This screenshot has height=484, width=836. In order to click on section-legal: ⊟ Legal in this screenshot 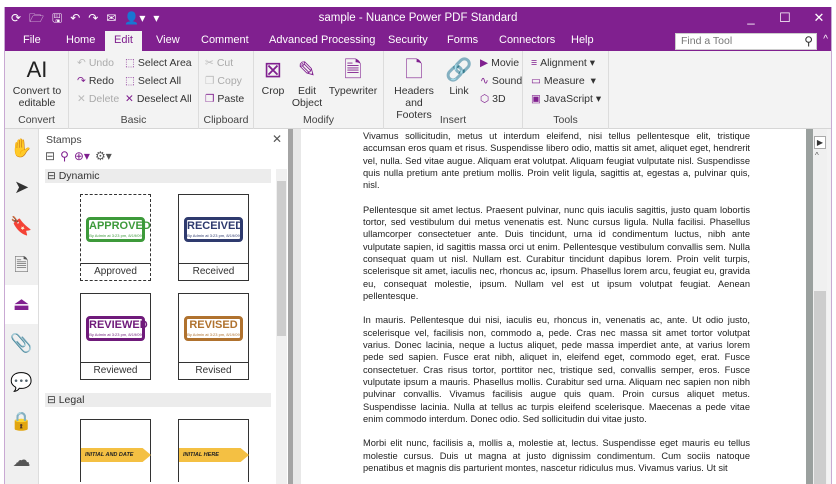, I will do `click(158, 400)`.